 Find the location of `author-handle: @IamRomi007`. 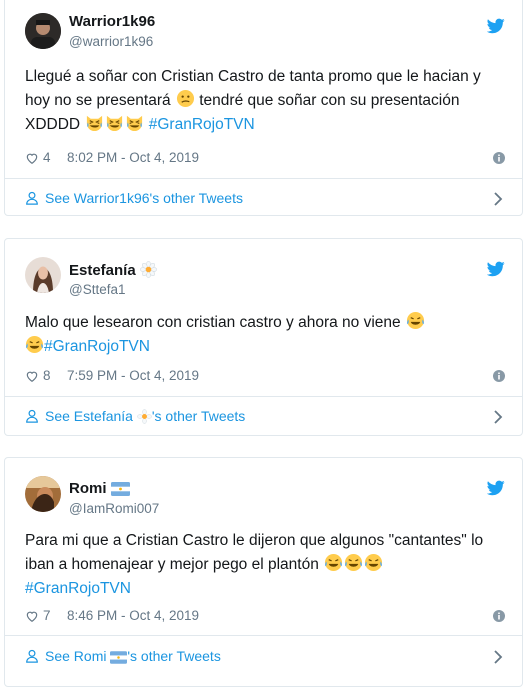

author-handle: @IamRomi007 is located at coordinates (114, 508).